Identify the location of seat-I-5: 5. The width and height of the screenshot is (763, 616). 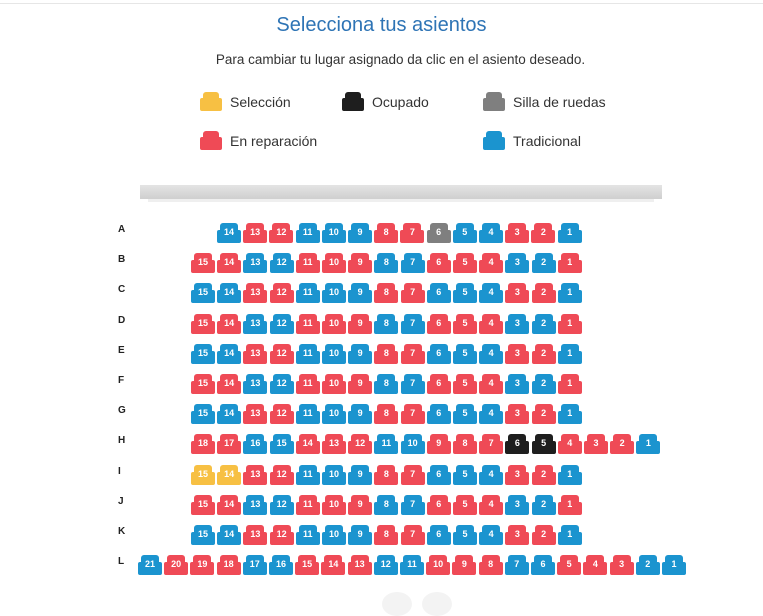
(465, 474).